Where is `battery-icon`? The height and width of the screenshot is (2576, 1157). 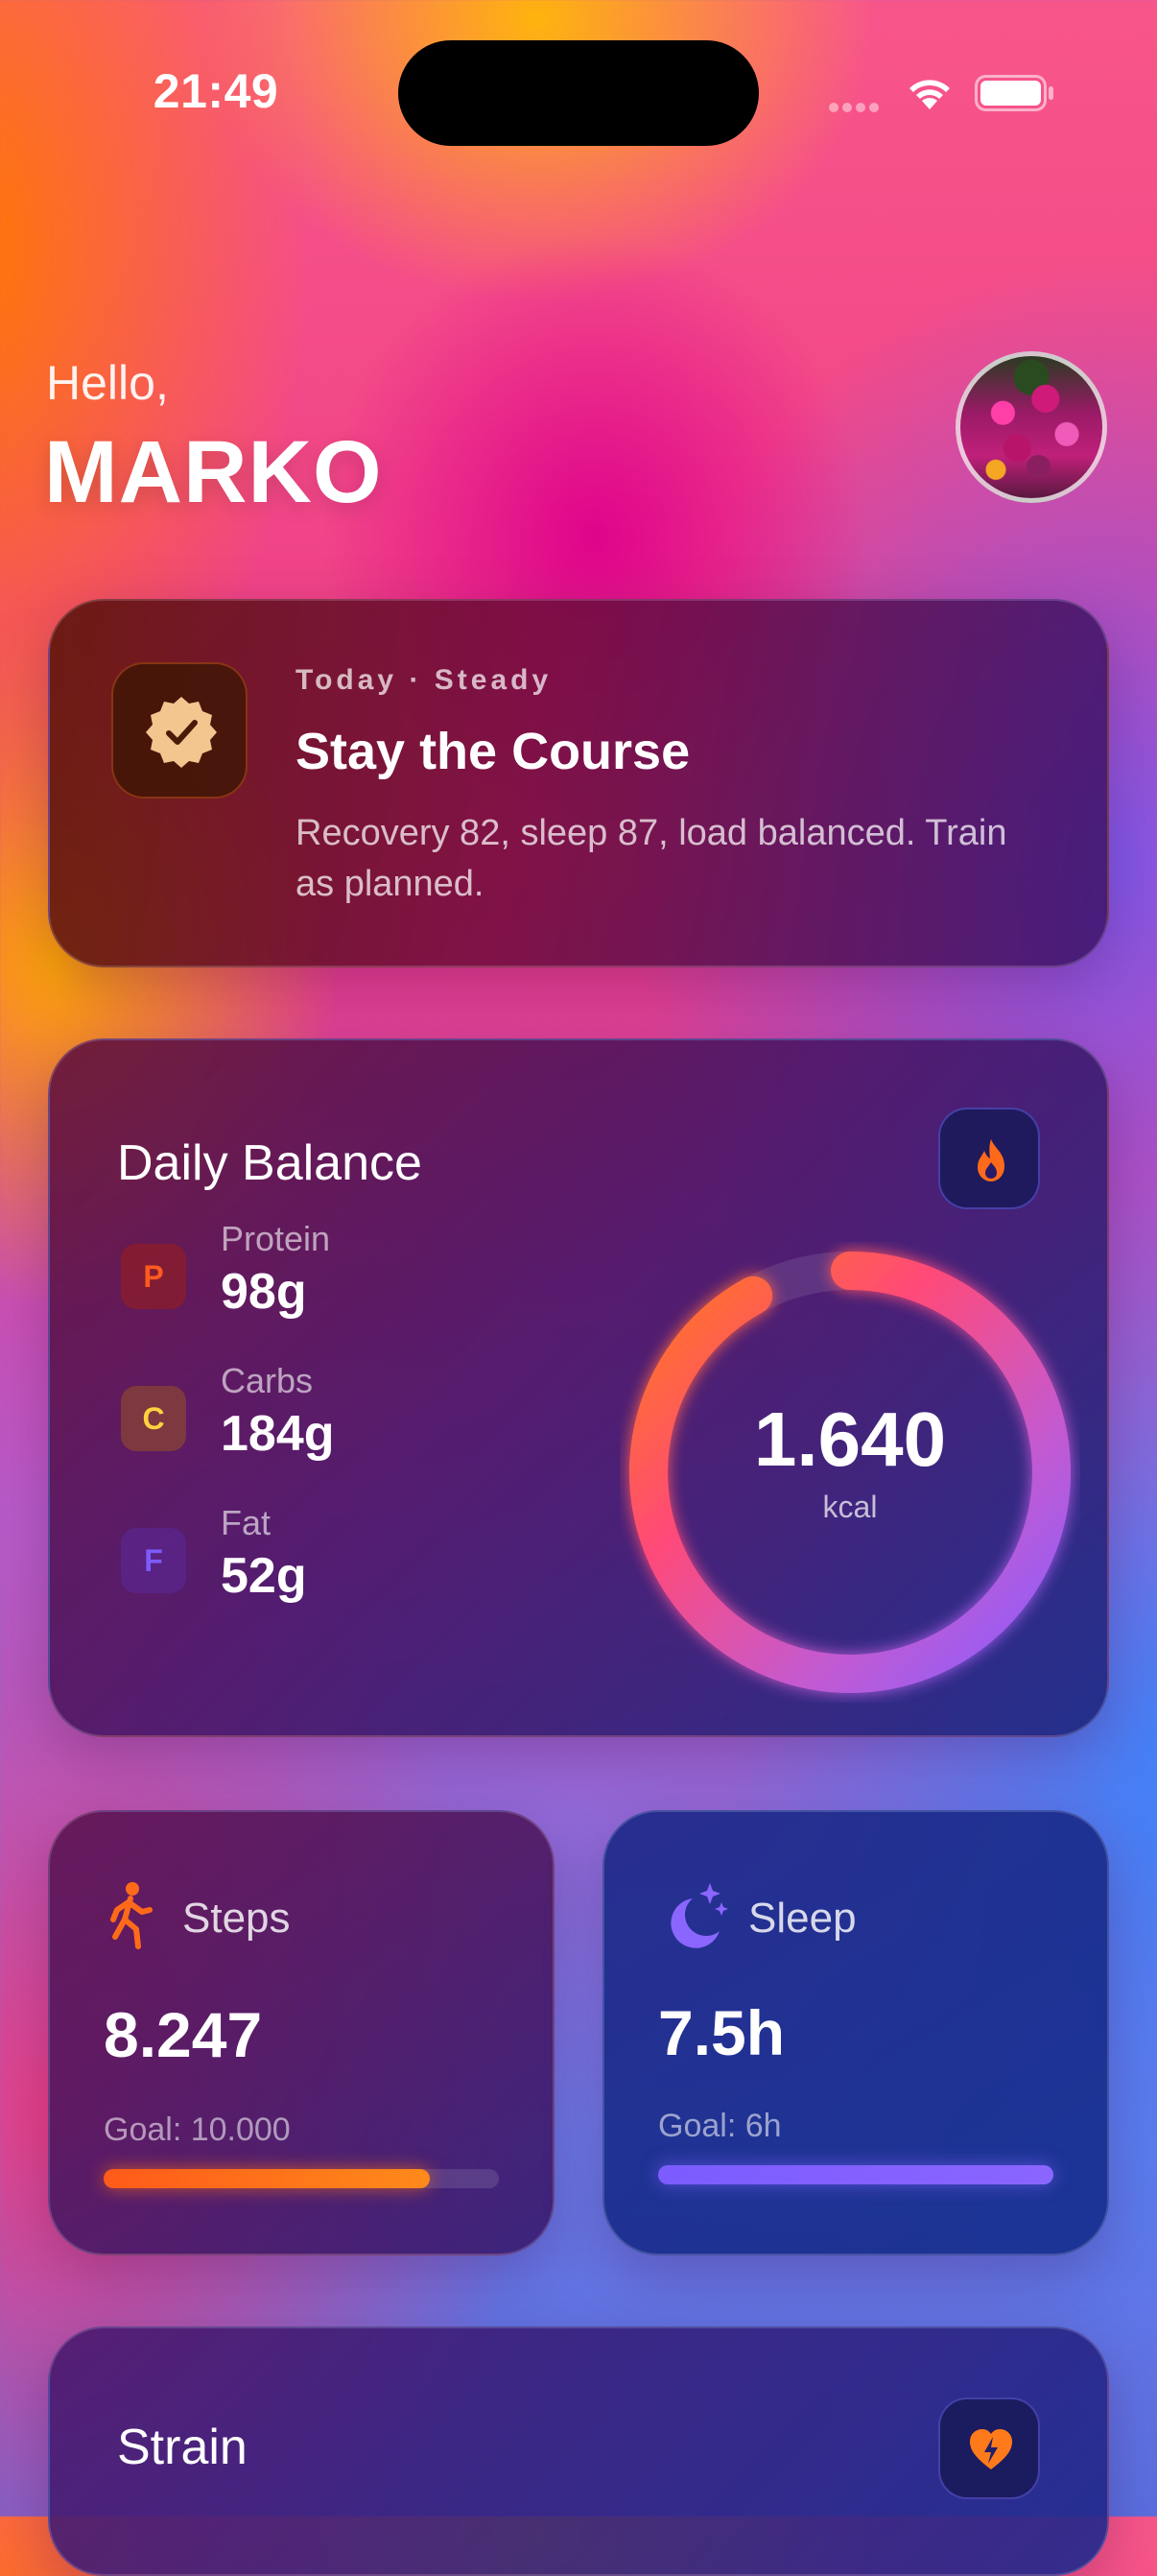 battery-icon is located at coordinates (1014, 93).